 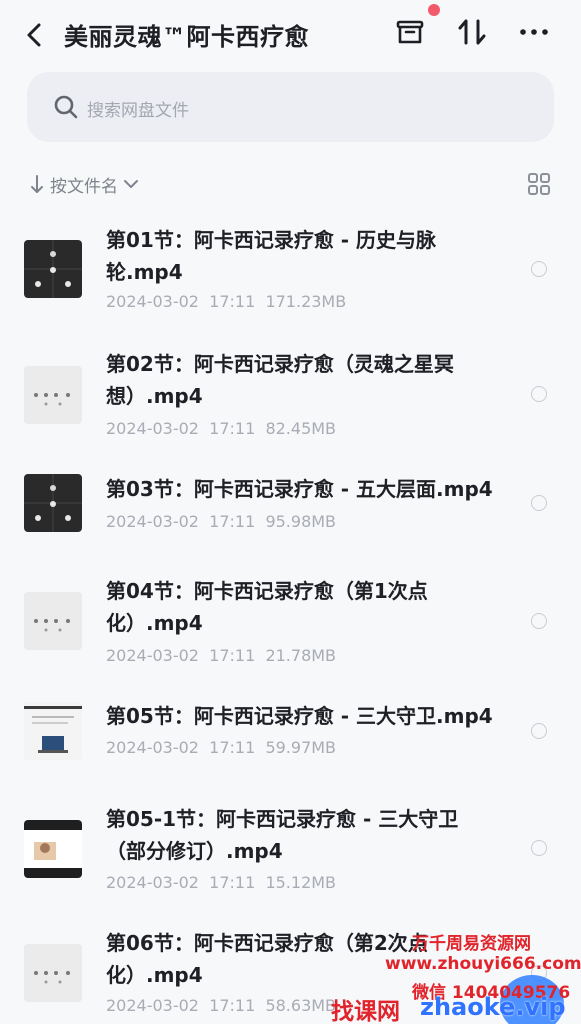 I want to click on file-meta: 2024-03-02 17:11 82.45MB, so click(x=221, y=428).